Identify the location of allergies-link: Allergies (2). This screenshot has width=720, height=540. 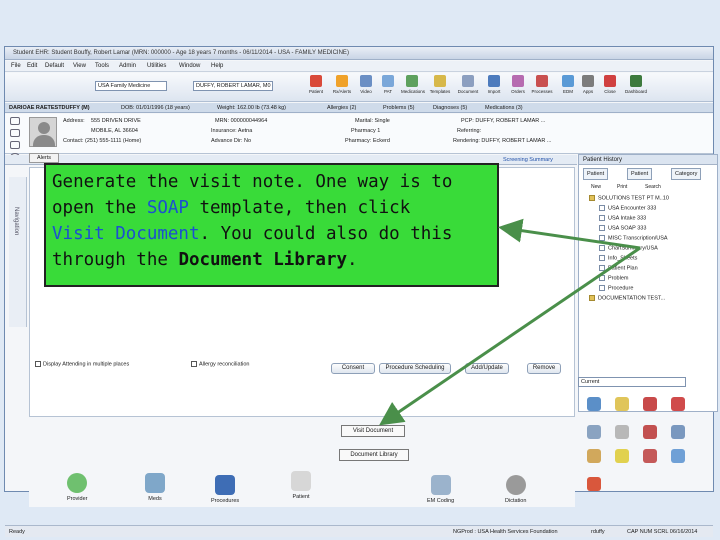
(341, 108).